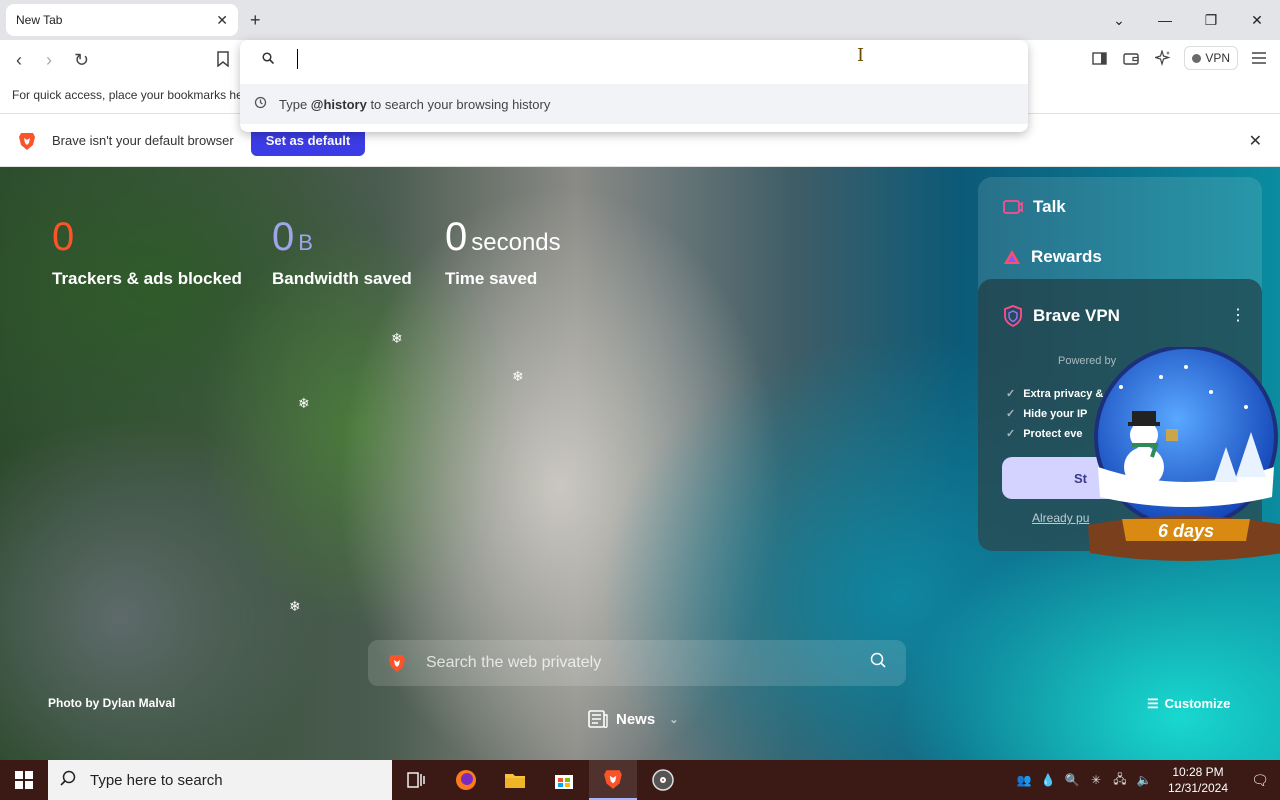 The image size is (1280, 800). I want to click on ntp-search-placeholder: Search the web privately, so click(514, 662).